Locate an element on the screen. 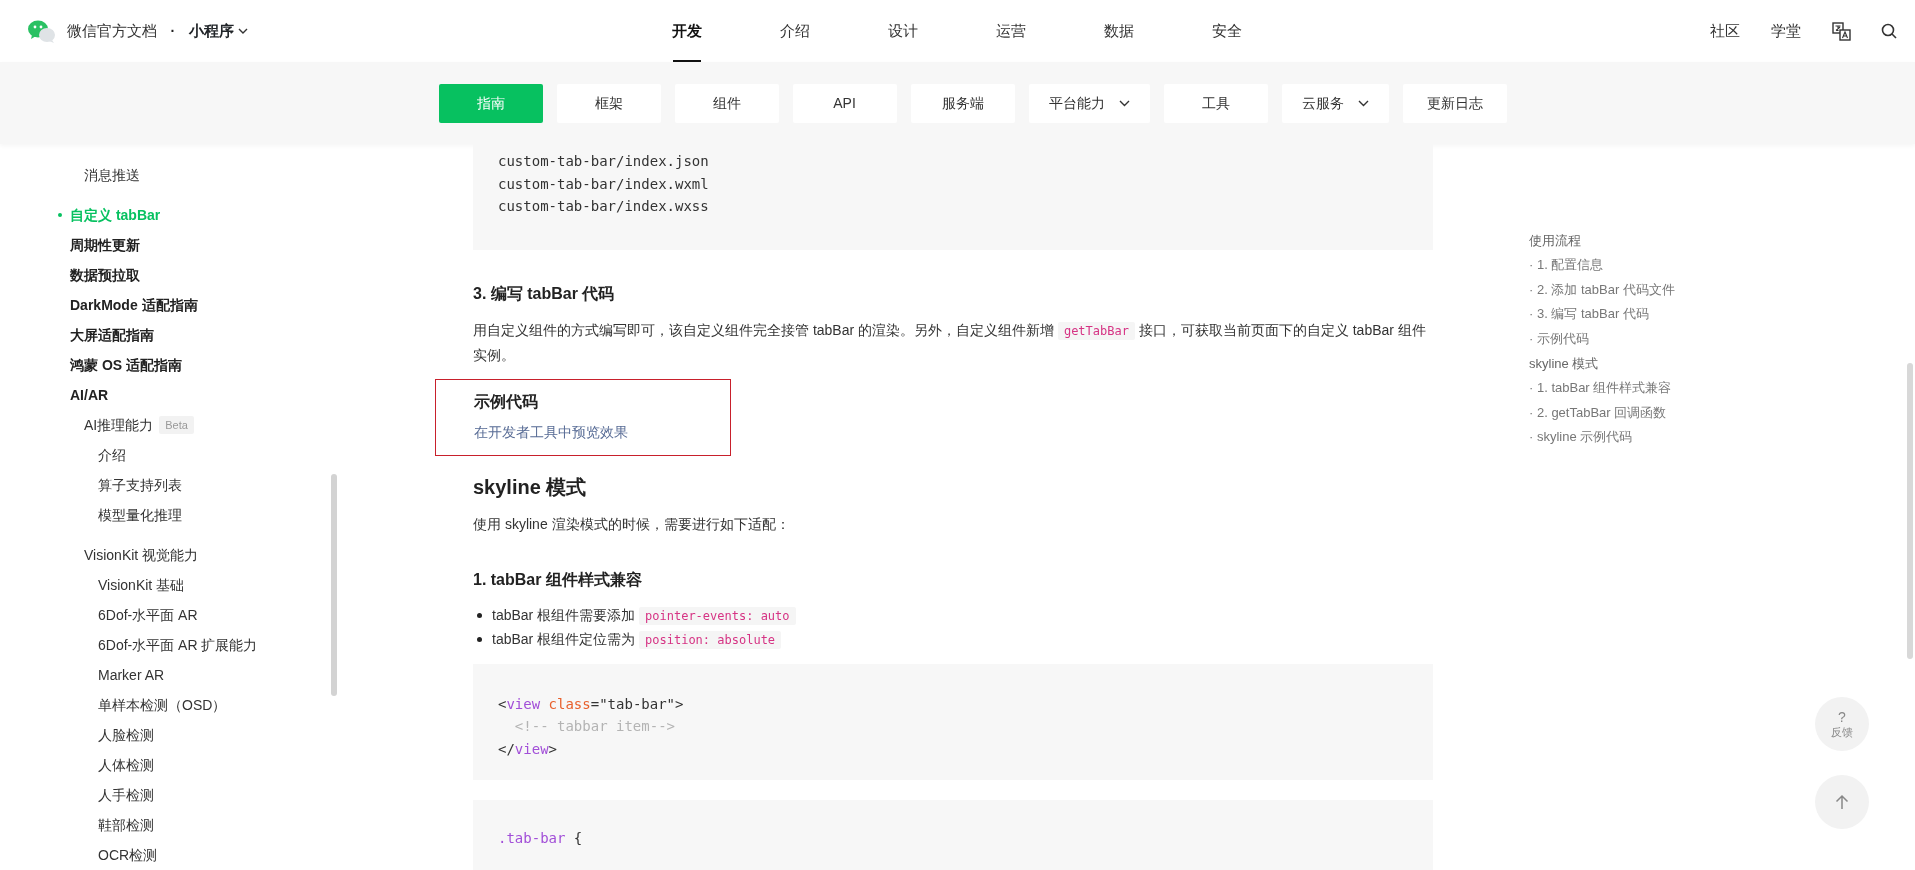  nav-tab: 安全 is located at coordinates (1226, 31).